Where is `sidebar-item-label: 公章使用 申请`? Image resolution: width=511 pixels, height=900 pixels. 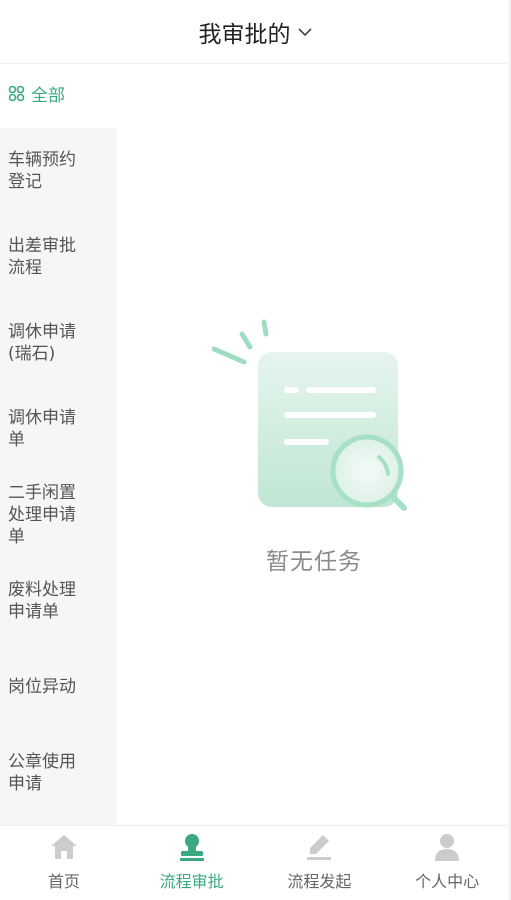 sidebar-item-label: 公章使用 申请 is located at coordinates (42, 773).